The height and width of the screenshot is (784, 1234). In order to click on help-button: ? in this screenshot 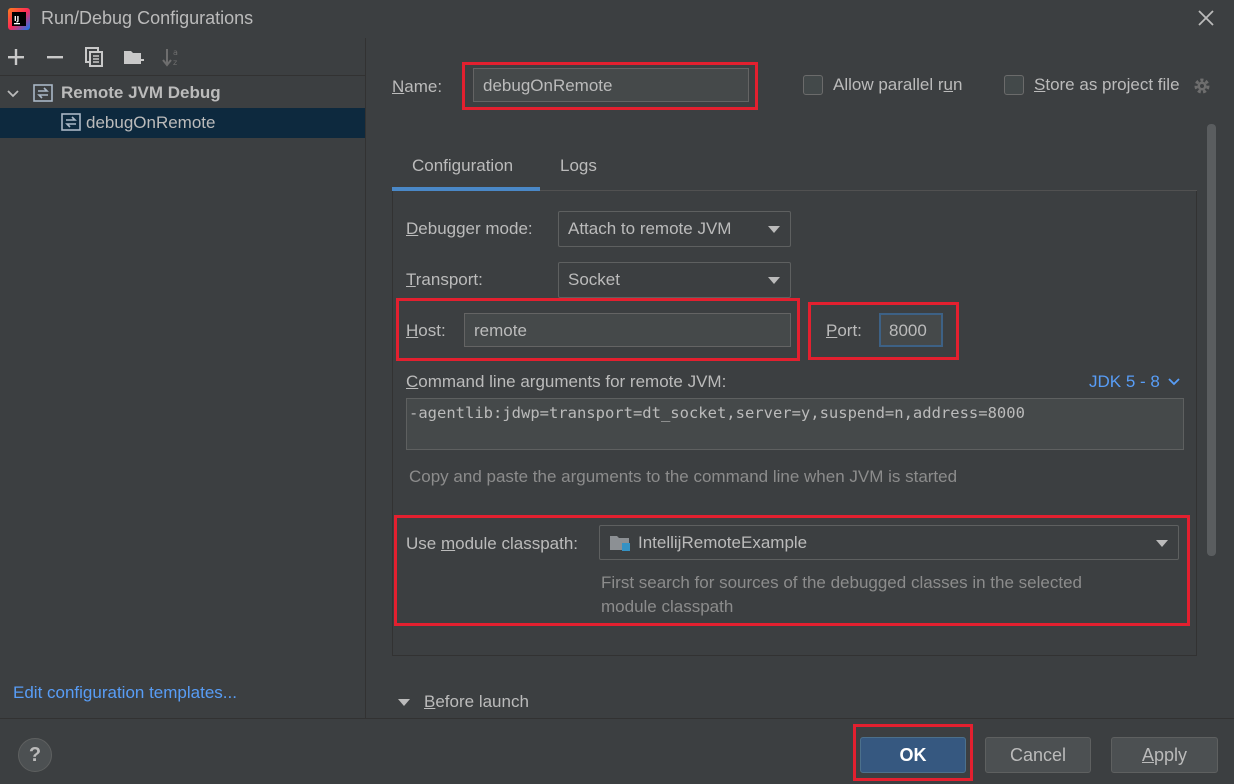, I will do `click(35, 755)`.